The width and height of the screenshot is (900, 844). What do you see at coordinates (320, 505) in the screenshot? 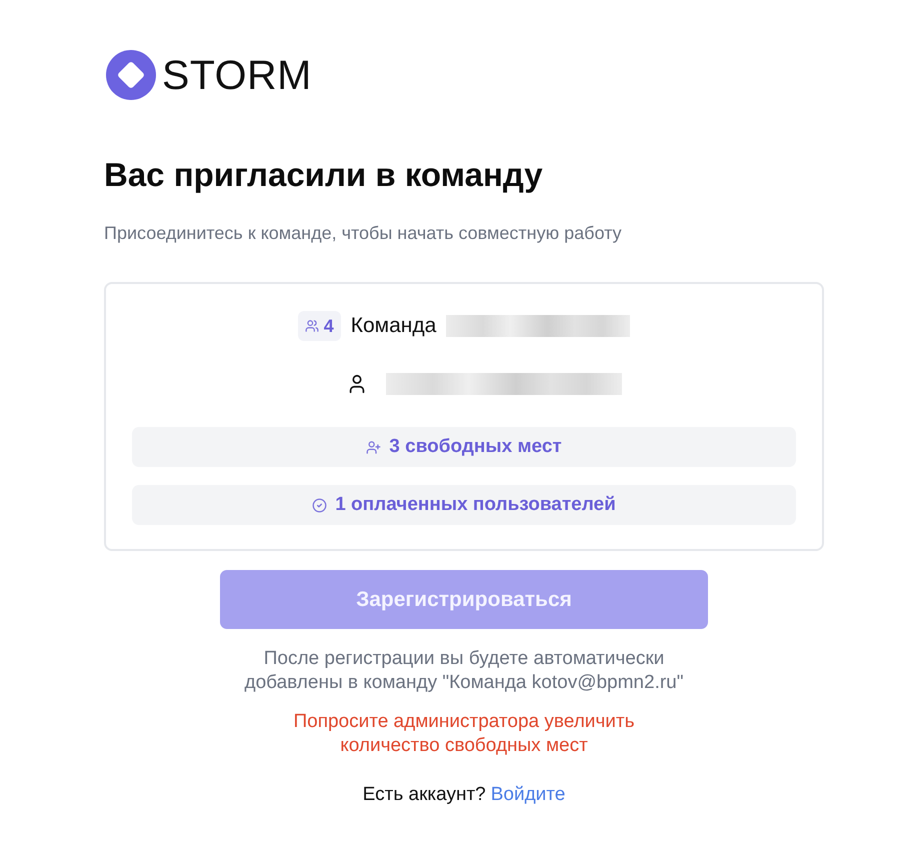
I see `check-circle-icon` at bounding box center [320, 505].